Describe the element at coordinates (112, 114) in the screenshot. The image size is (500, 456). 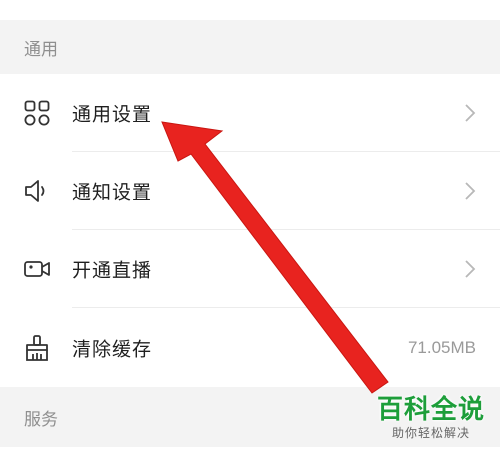
I see `menu-item-label: 通用设置` at that location.